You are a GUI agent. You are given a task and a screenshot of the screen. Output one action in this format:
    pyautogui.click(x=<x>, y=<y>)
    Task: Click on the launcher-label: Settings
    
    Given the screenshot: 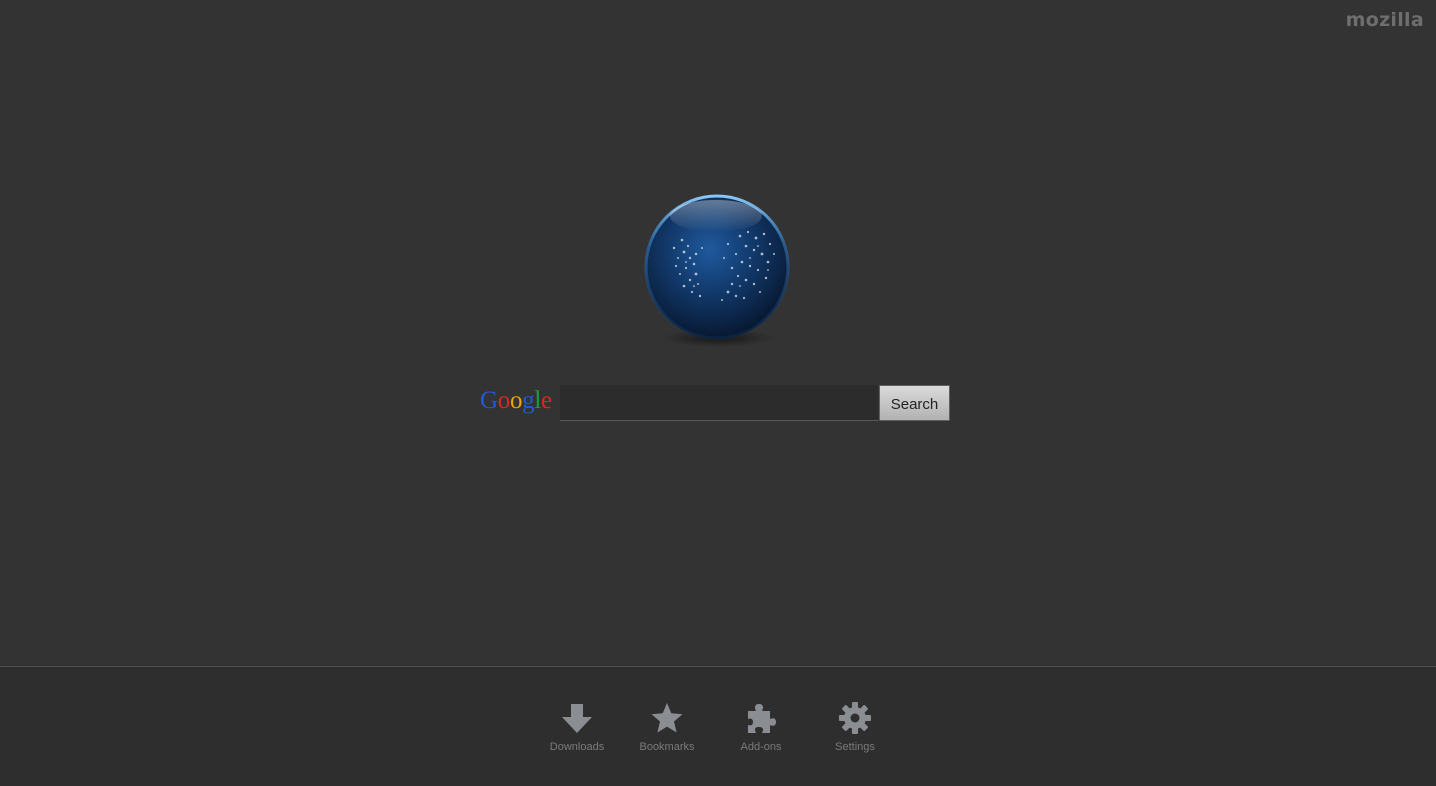 What is the action you would take?
    pyautogui.click(x=855, y=747)
    